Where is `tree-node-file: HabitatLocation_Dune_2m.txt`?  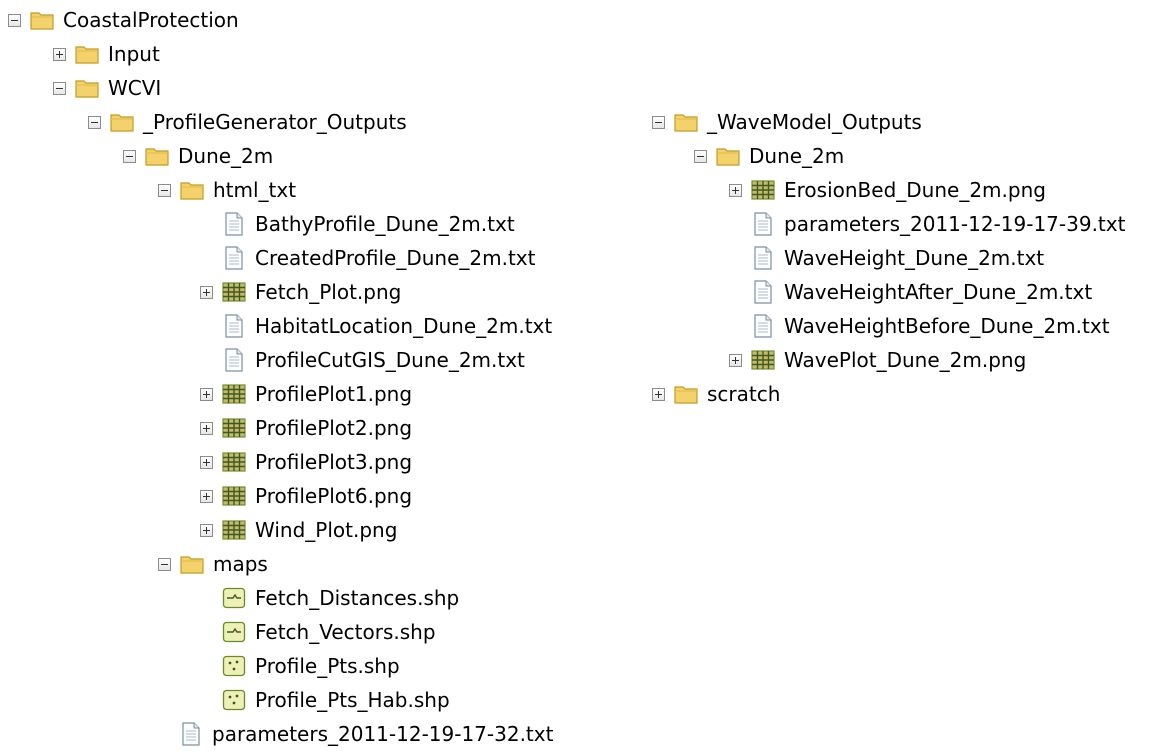
tree-node-file: HabitatLocation_Dune_2m.txt is located at coordinates (376, 326).